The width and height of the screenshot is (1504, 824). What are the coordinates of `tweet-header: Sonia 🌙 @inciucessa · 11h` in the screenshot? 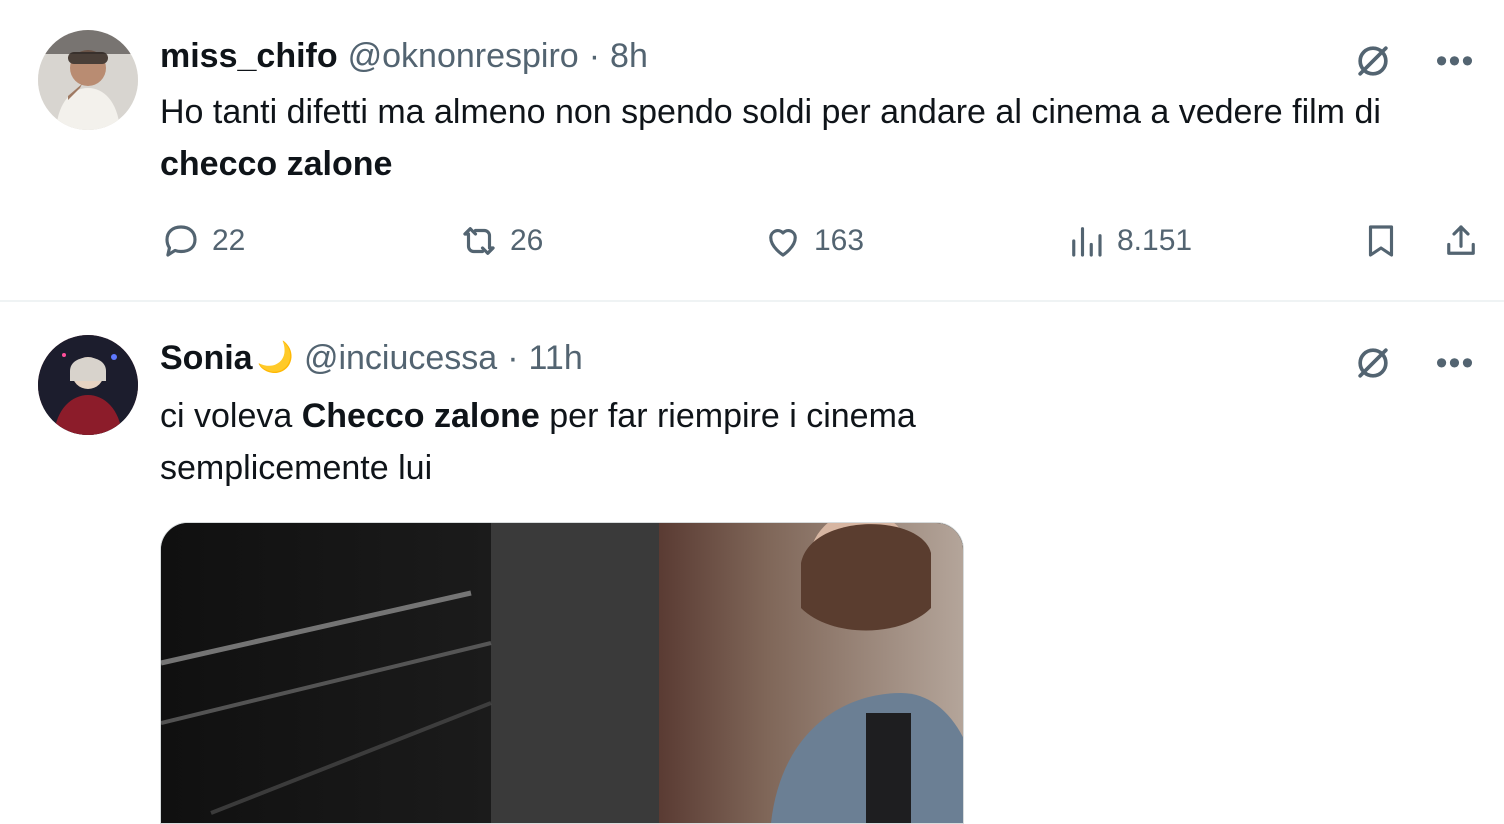 It's located at (371, 358).